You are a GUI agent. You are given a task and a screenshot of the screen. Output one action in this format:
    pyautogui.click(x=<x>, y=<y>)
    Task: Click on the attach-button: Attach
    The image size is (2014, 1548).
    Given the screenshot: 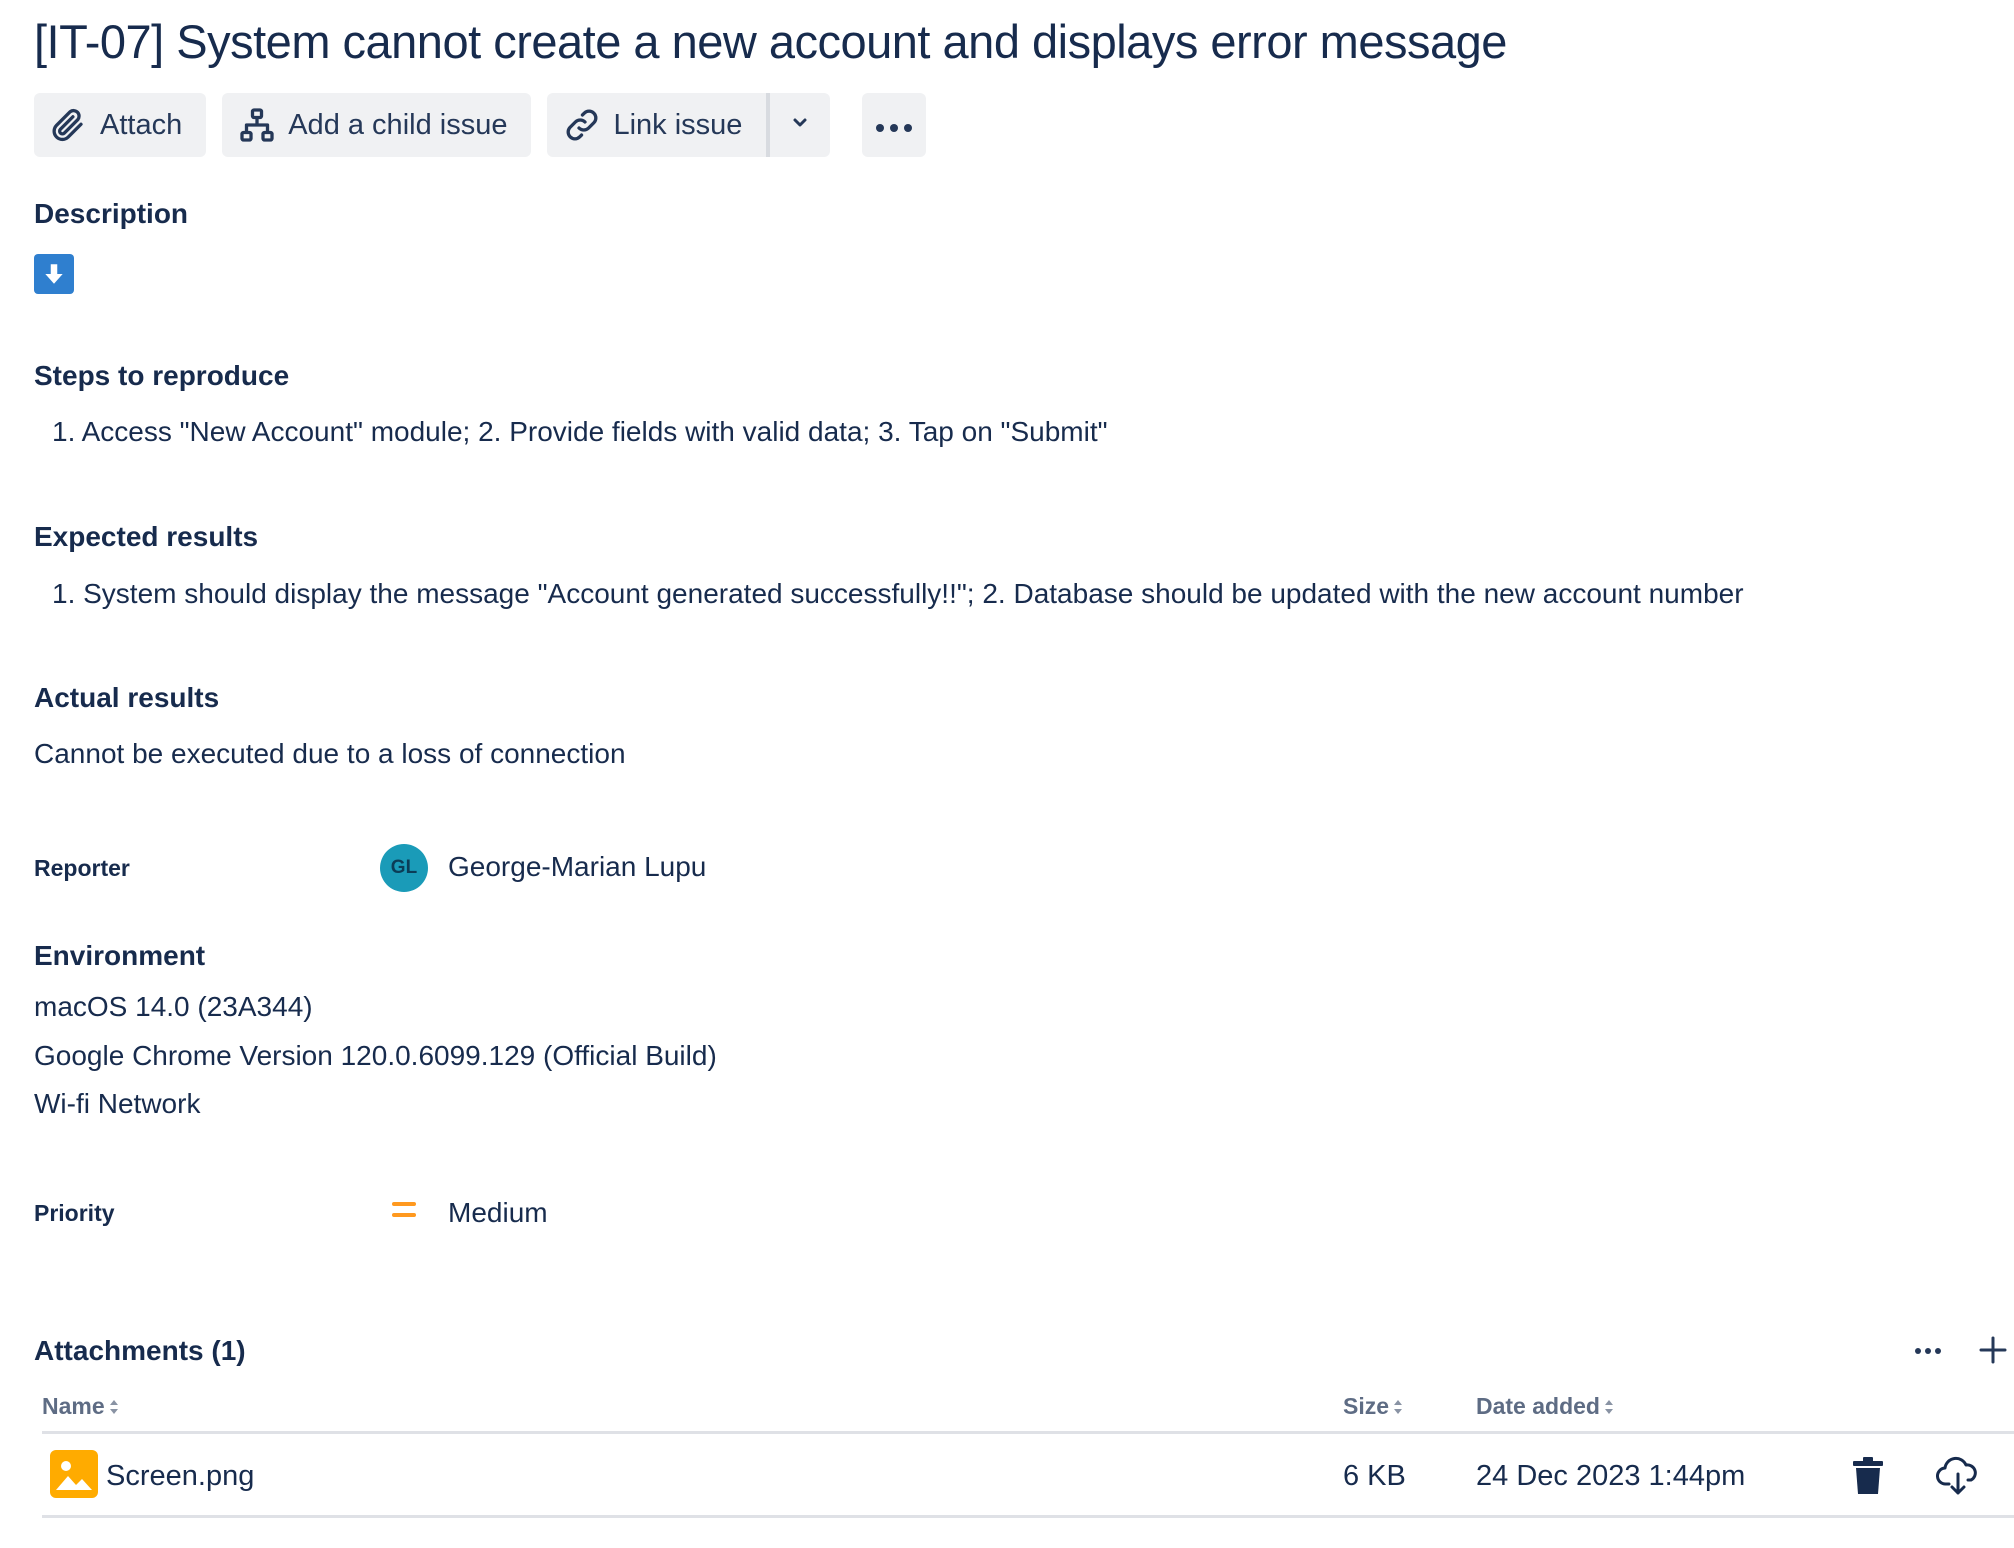 What is the action you would take?
    pyautogui.click(x=120, y=125)
    